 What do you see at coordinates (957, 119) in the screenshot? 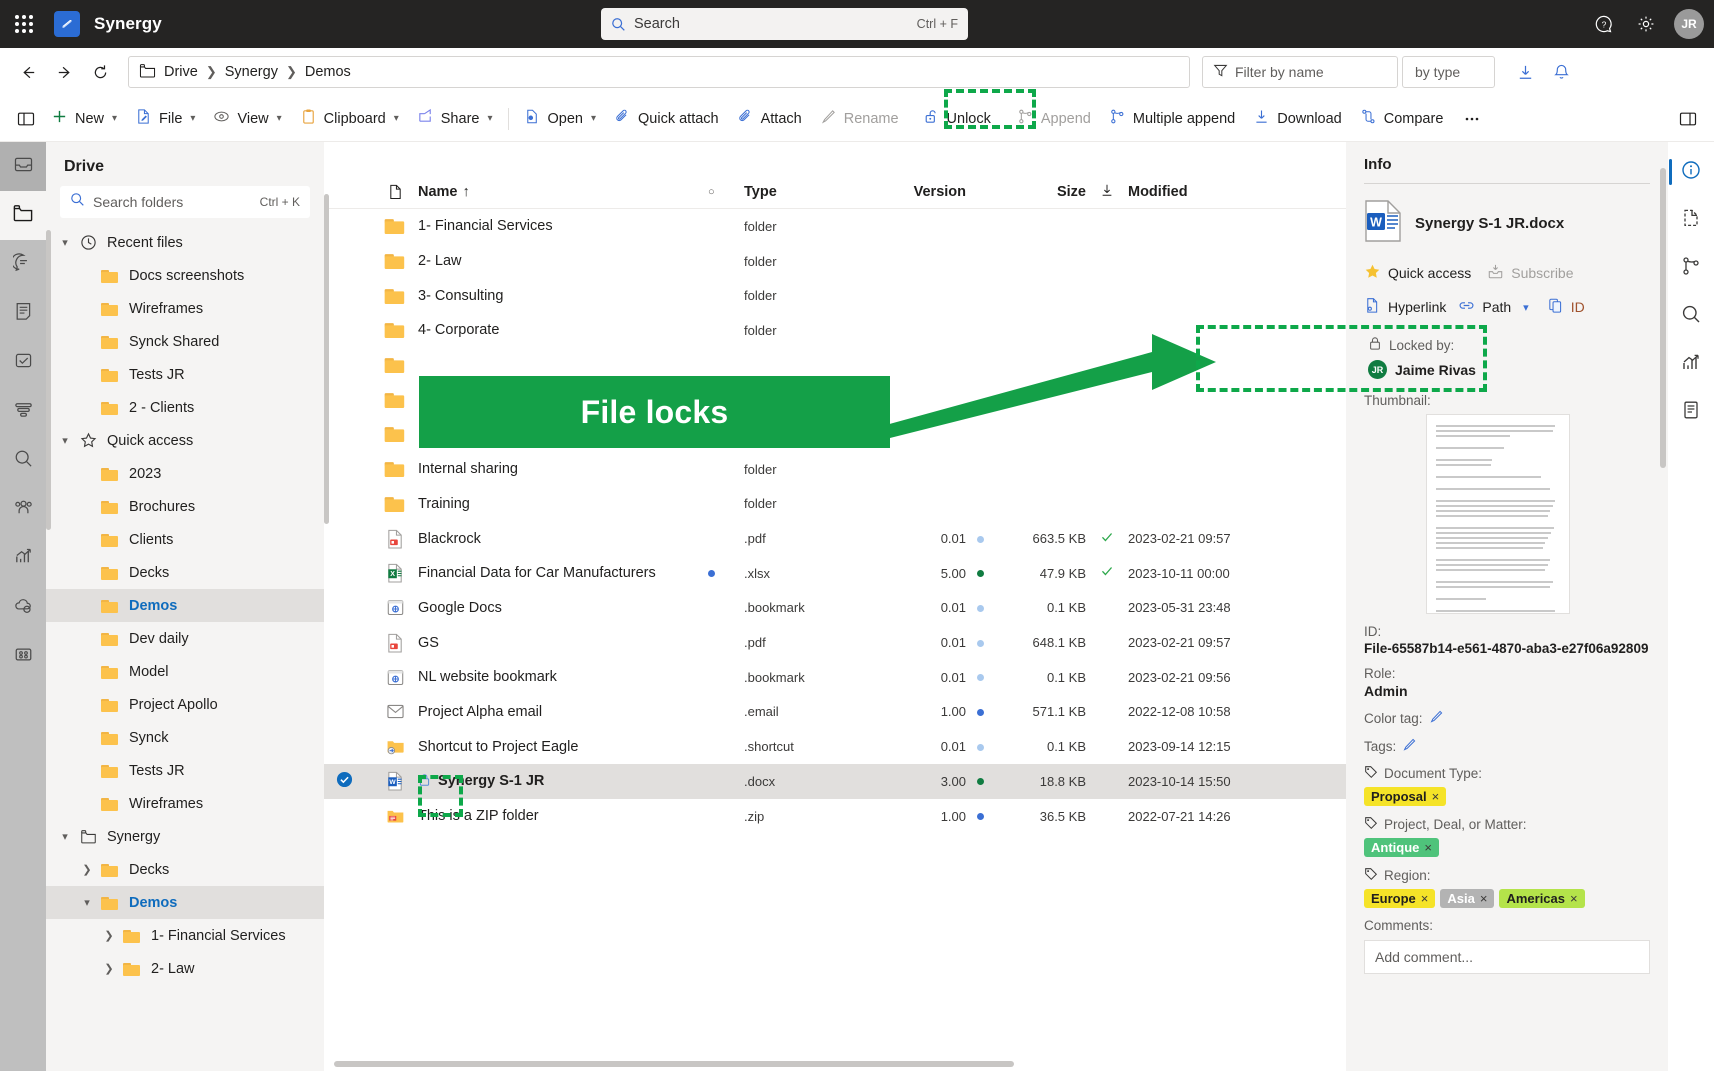
I see `ribbon-unlock-button: Unlock` at bounding box center [957, 119].